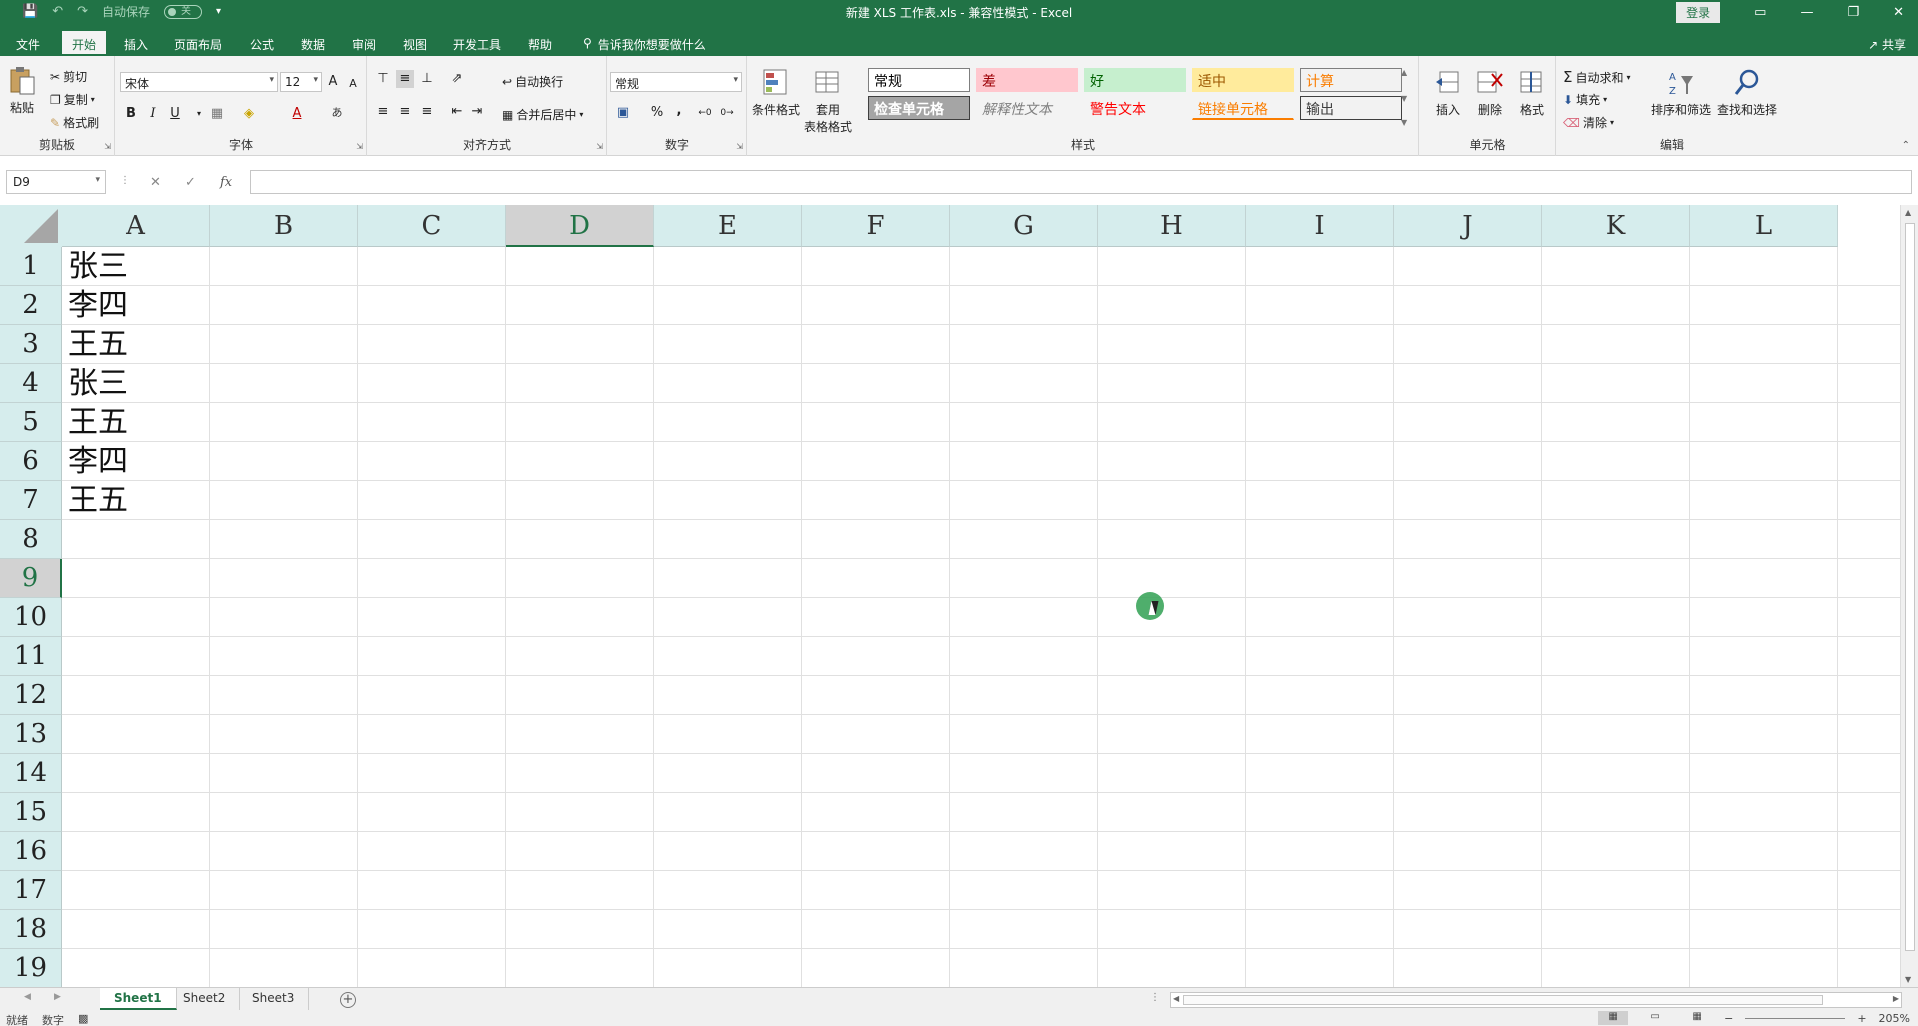  What do you see at coordinates (1404, 72) in the screenshot?
I see `gallery-up-icon: ▲` at bounding box center [1404, 72].